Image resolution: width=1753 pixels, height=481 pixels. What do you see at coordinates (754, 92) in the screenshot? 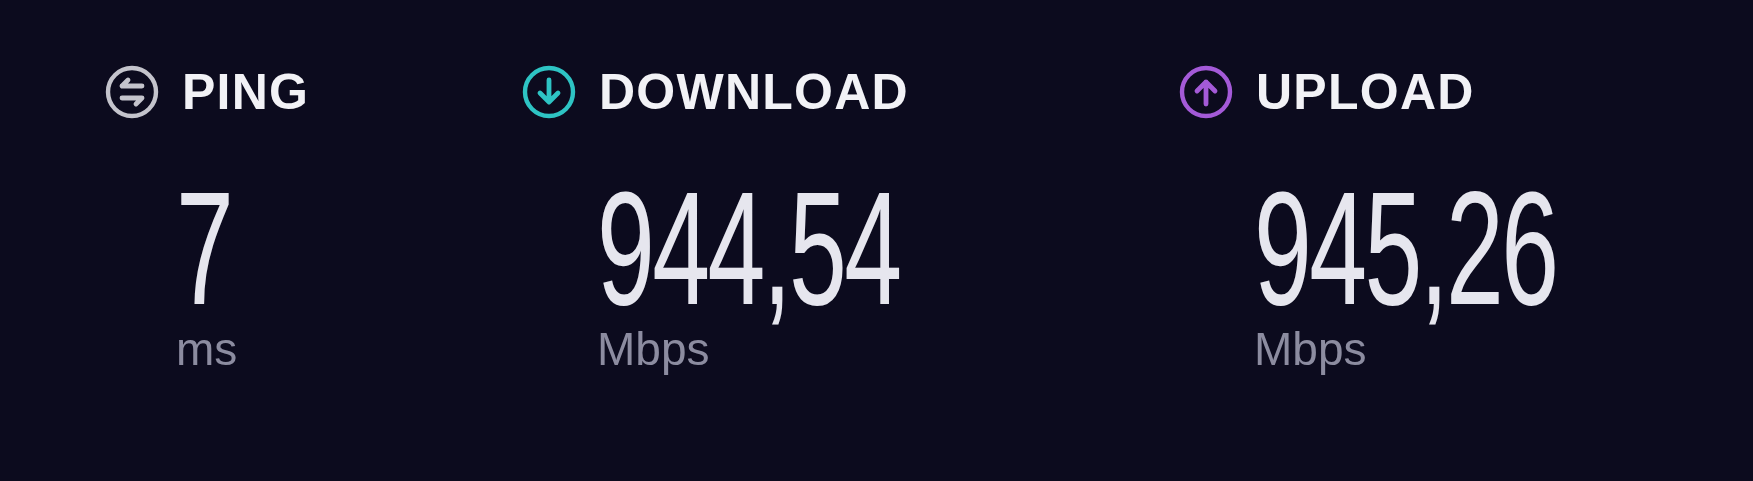
I see `metric-label: DOWNLOAD` at bounding box center [754, 92].